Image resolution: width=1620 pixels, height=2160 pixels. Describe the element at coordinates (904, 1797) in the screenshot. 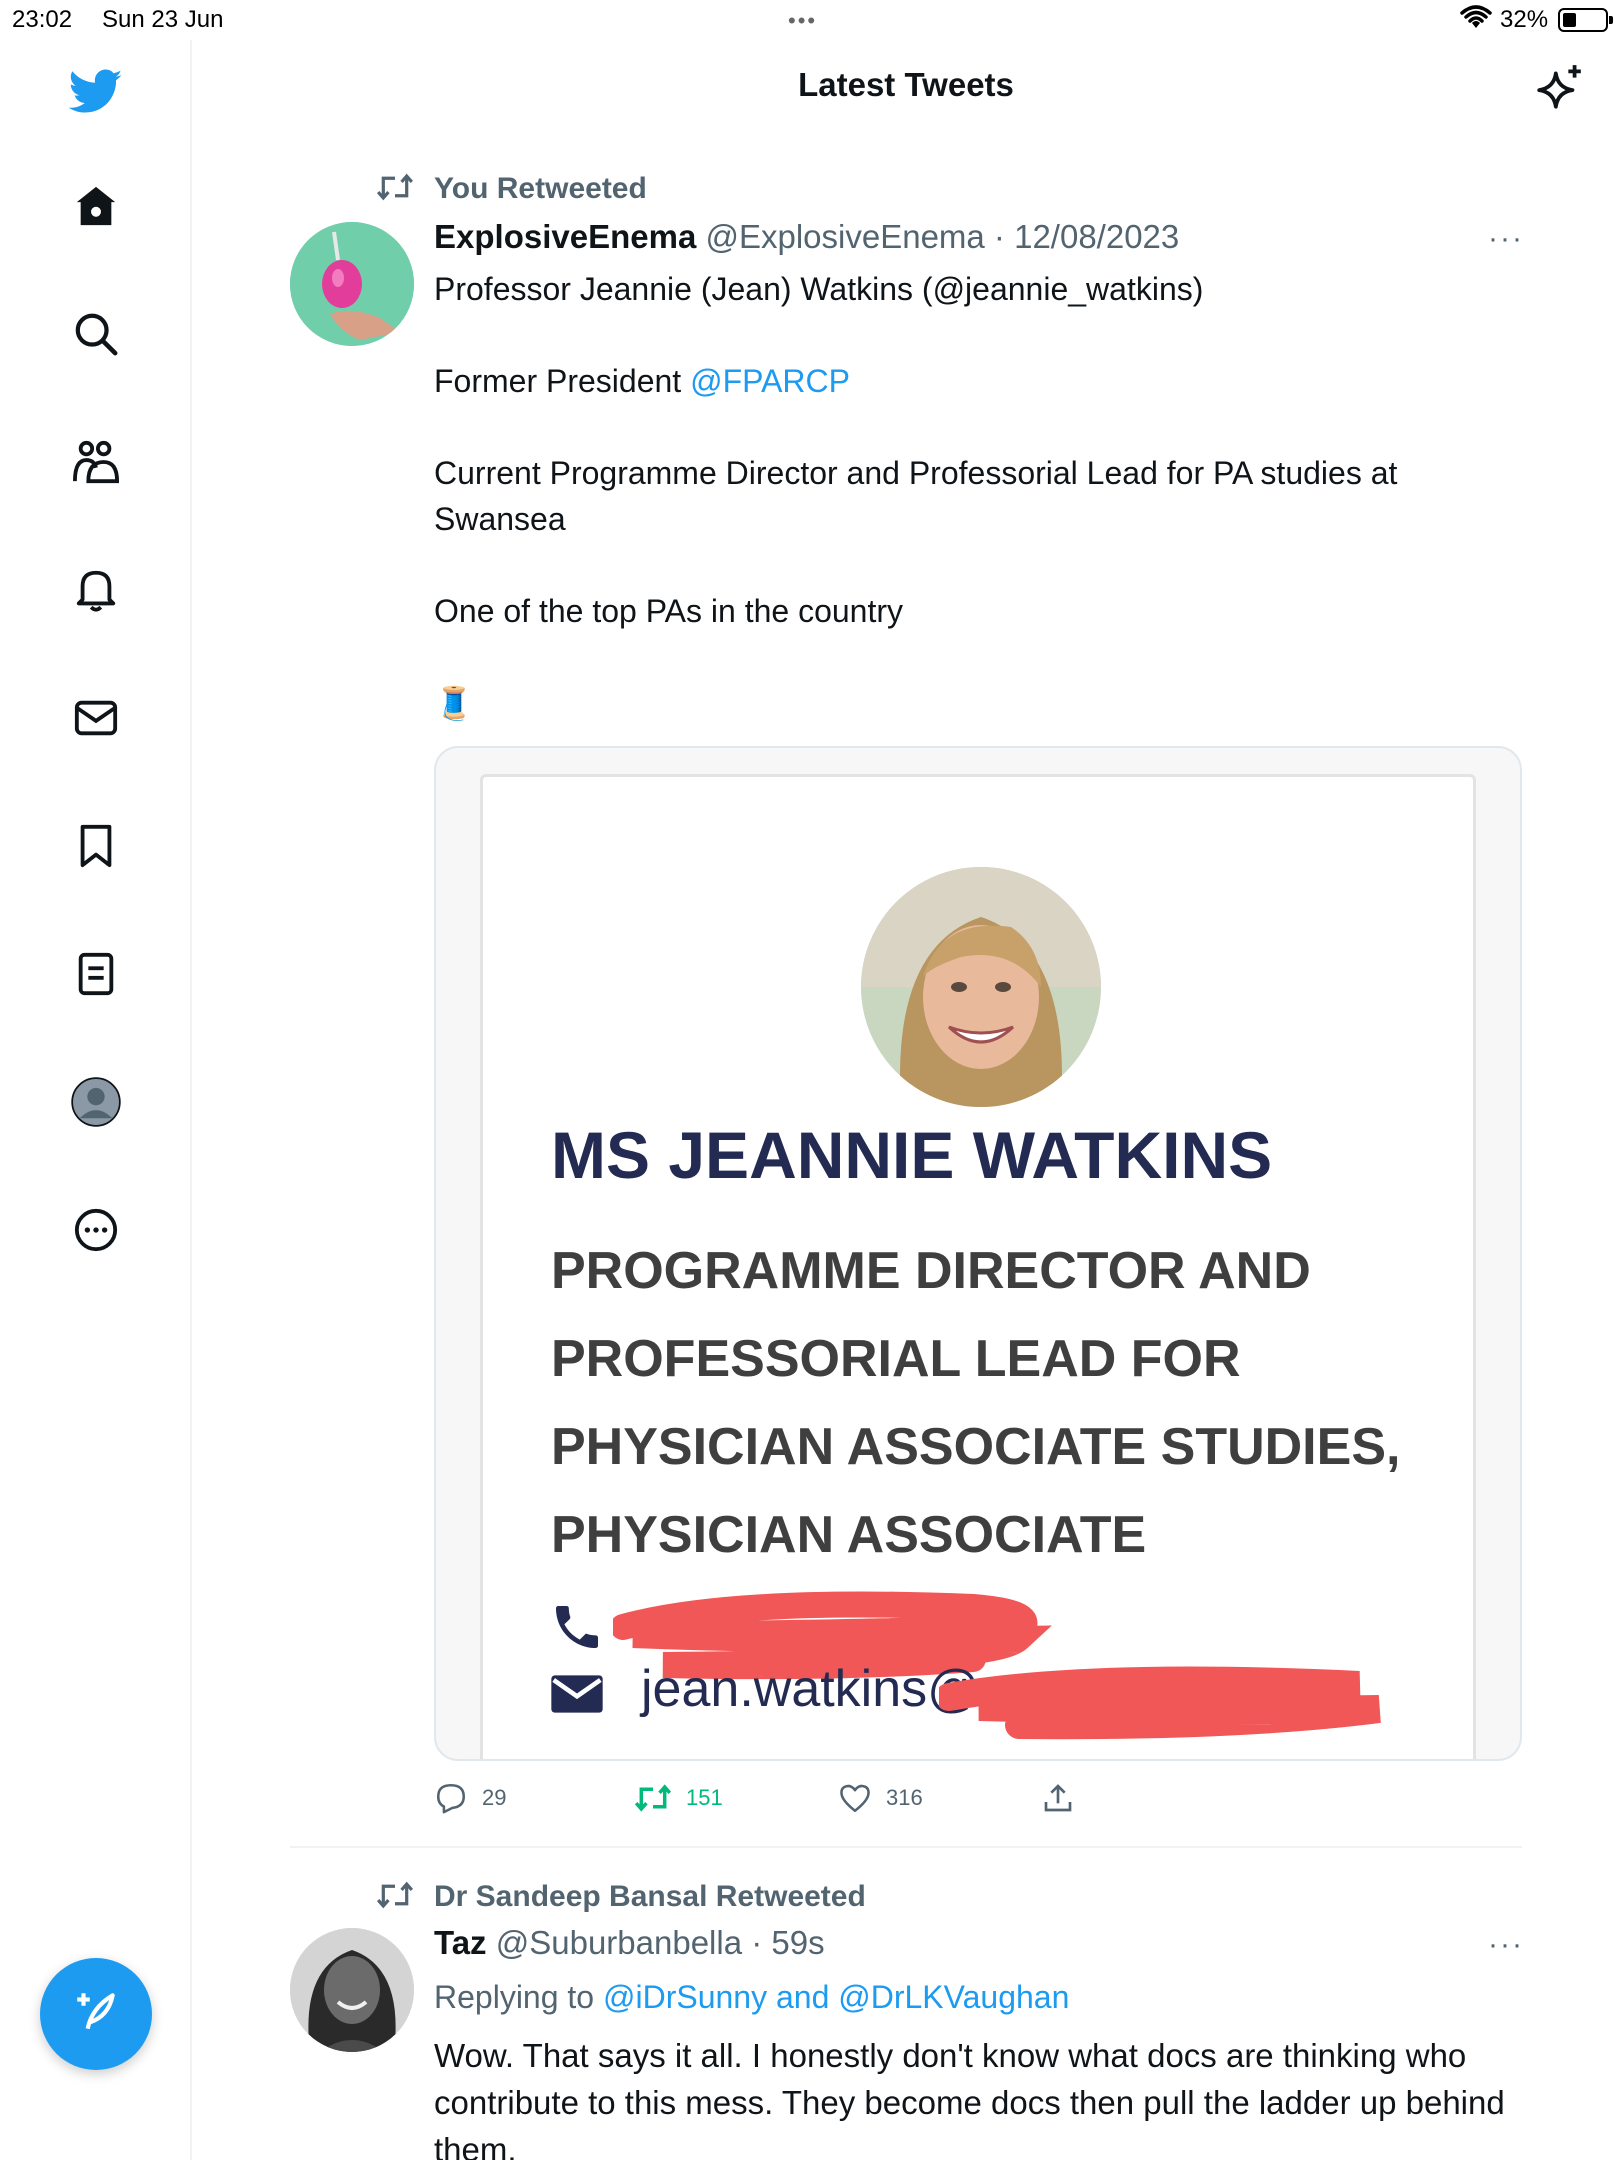

I see `like-count: 316` at that location.